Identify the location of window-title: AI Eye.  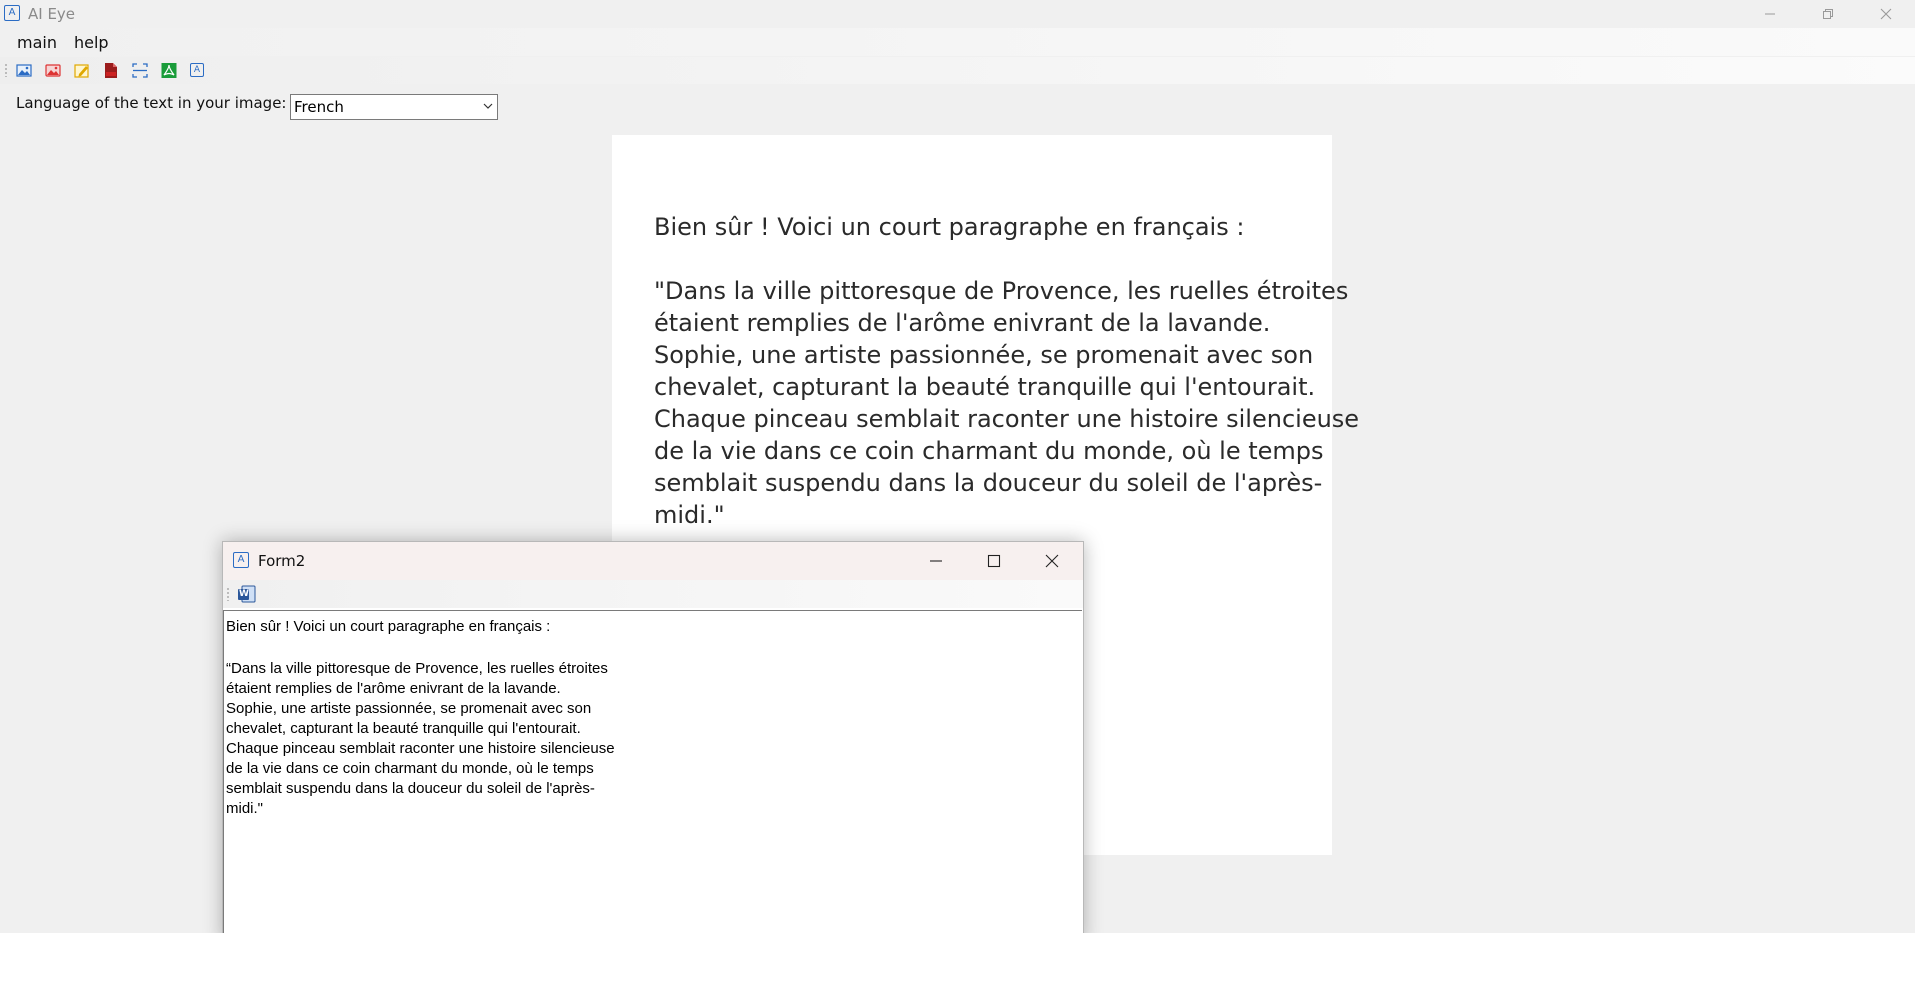
(52, 14).